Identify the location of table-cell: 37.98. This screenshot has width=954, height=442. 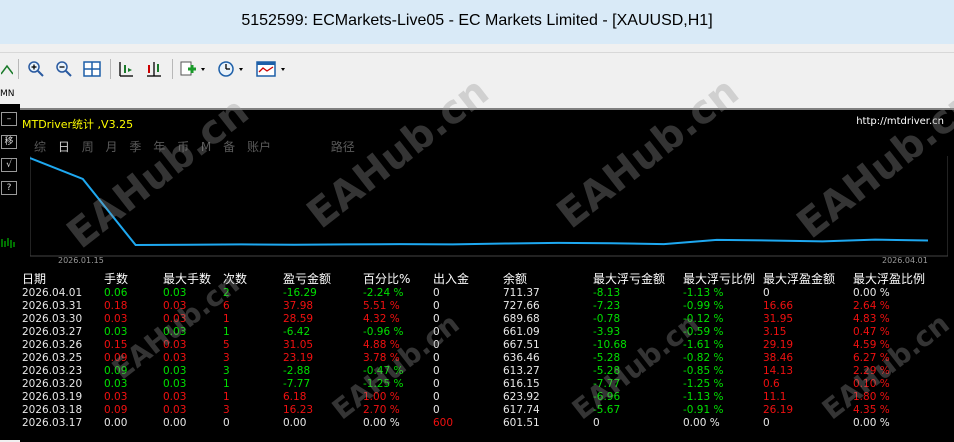
(298, 306).